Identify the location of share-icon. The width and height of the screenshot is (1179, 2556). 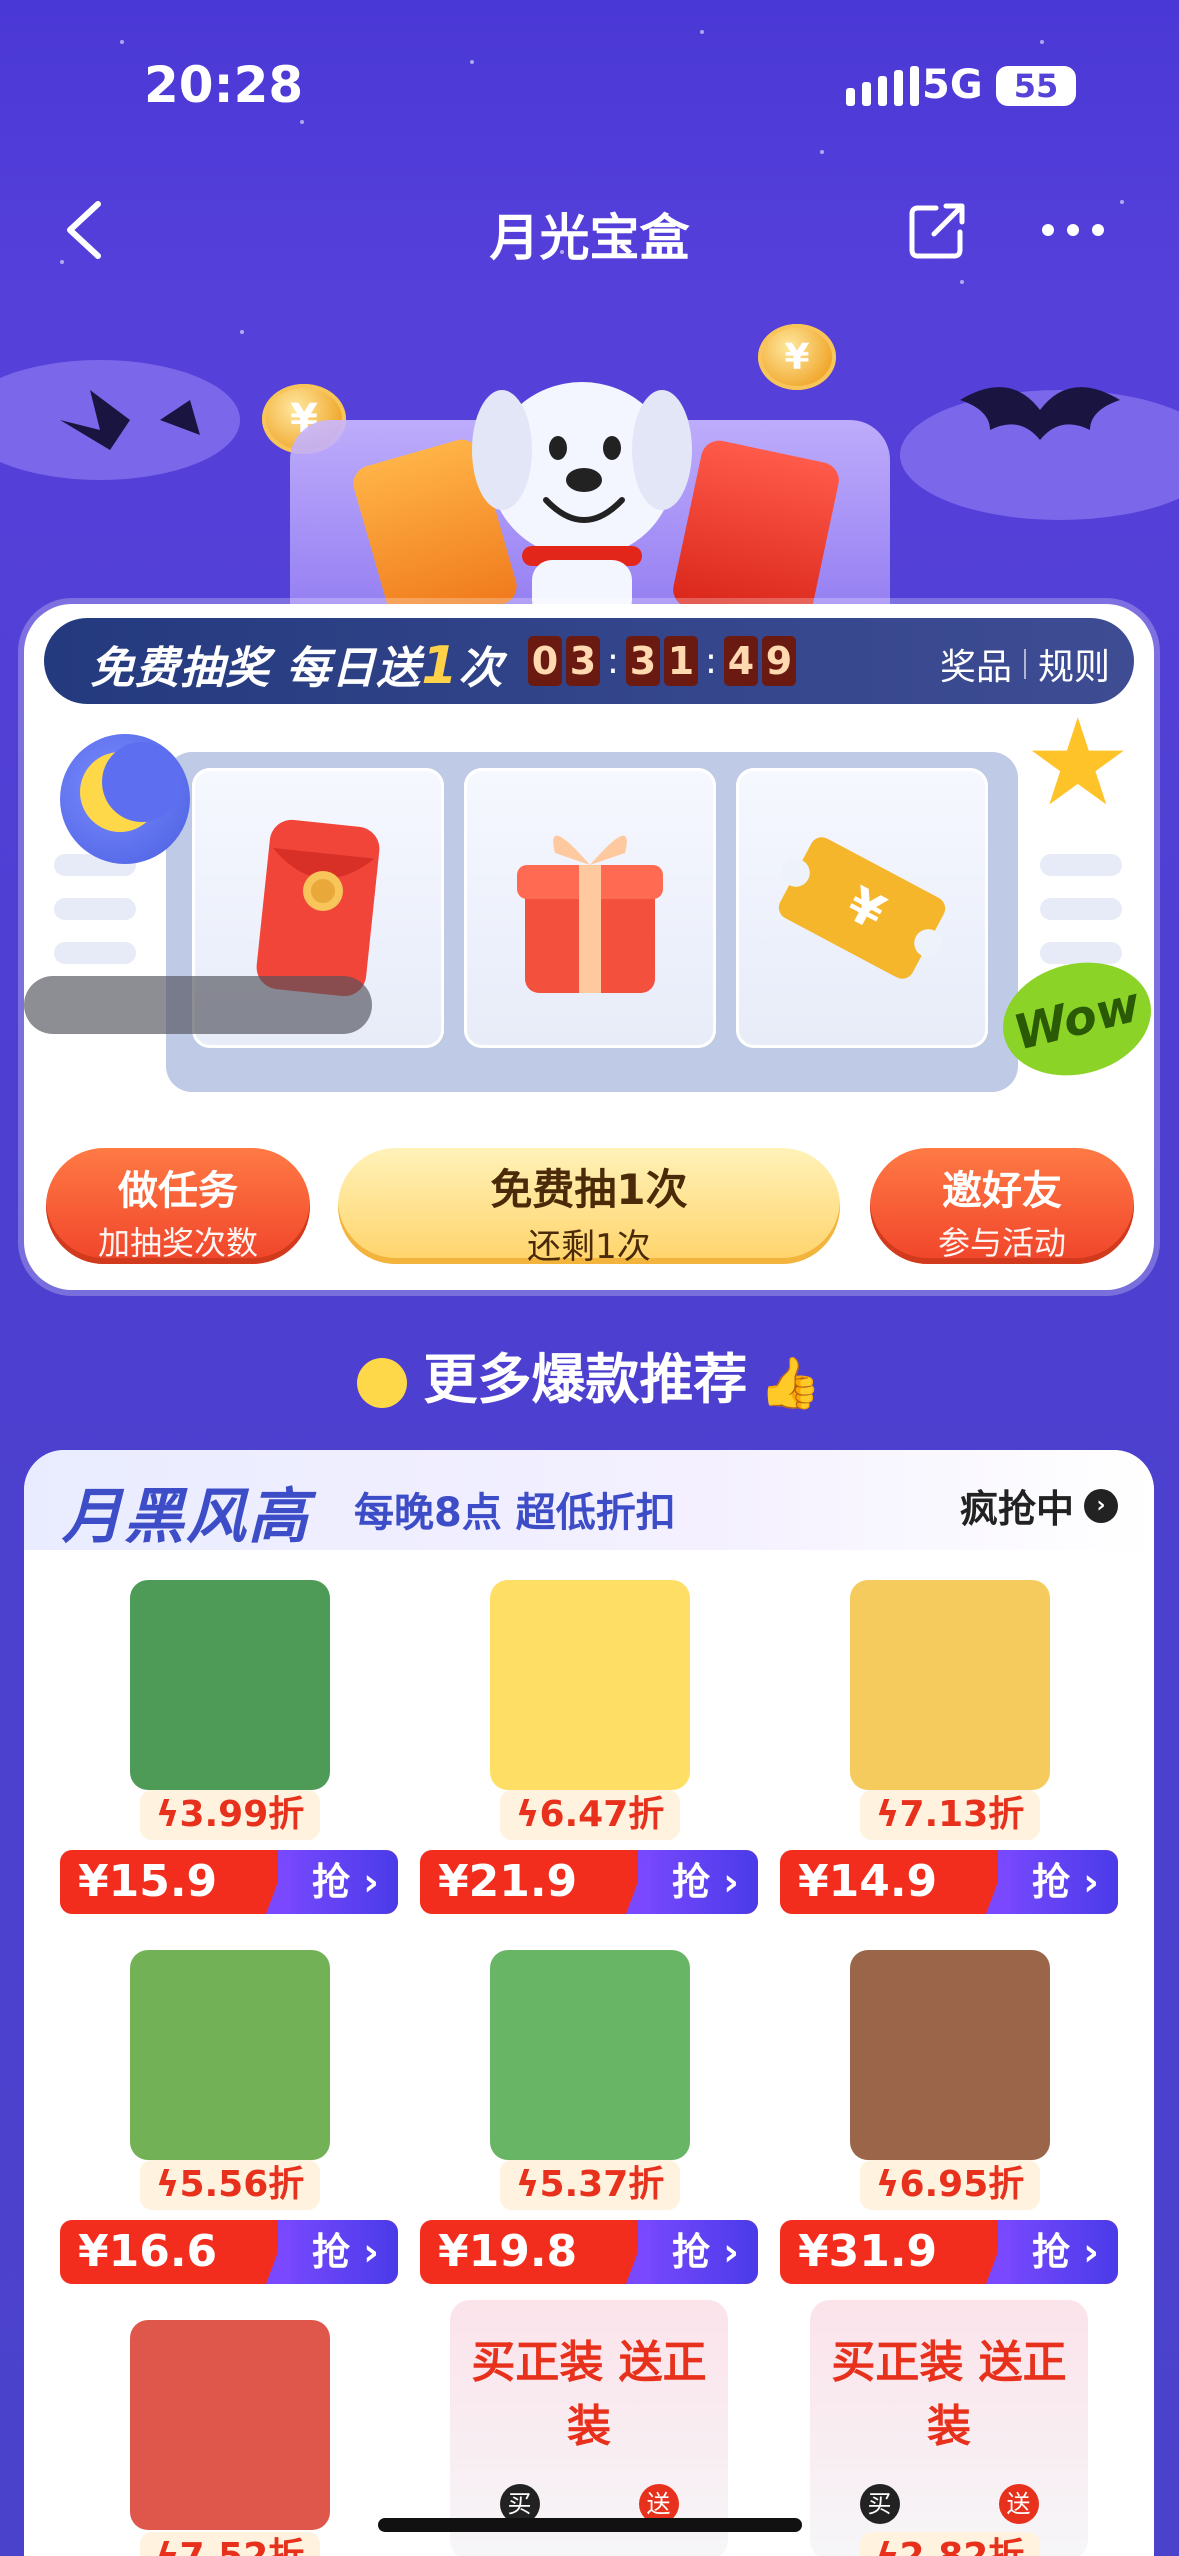
(937, 231).